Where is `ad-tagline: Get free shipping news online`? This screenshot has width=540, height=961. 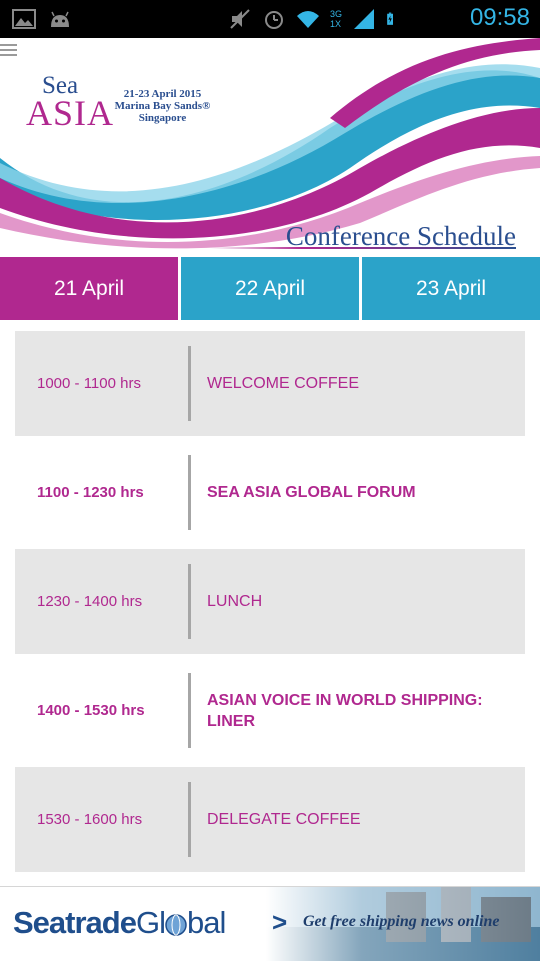 ad-tagline: Get free shipping news online is located at coordinates (401, 921).